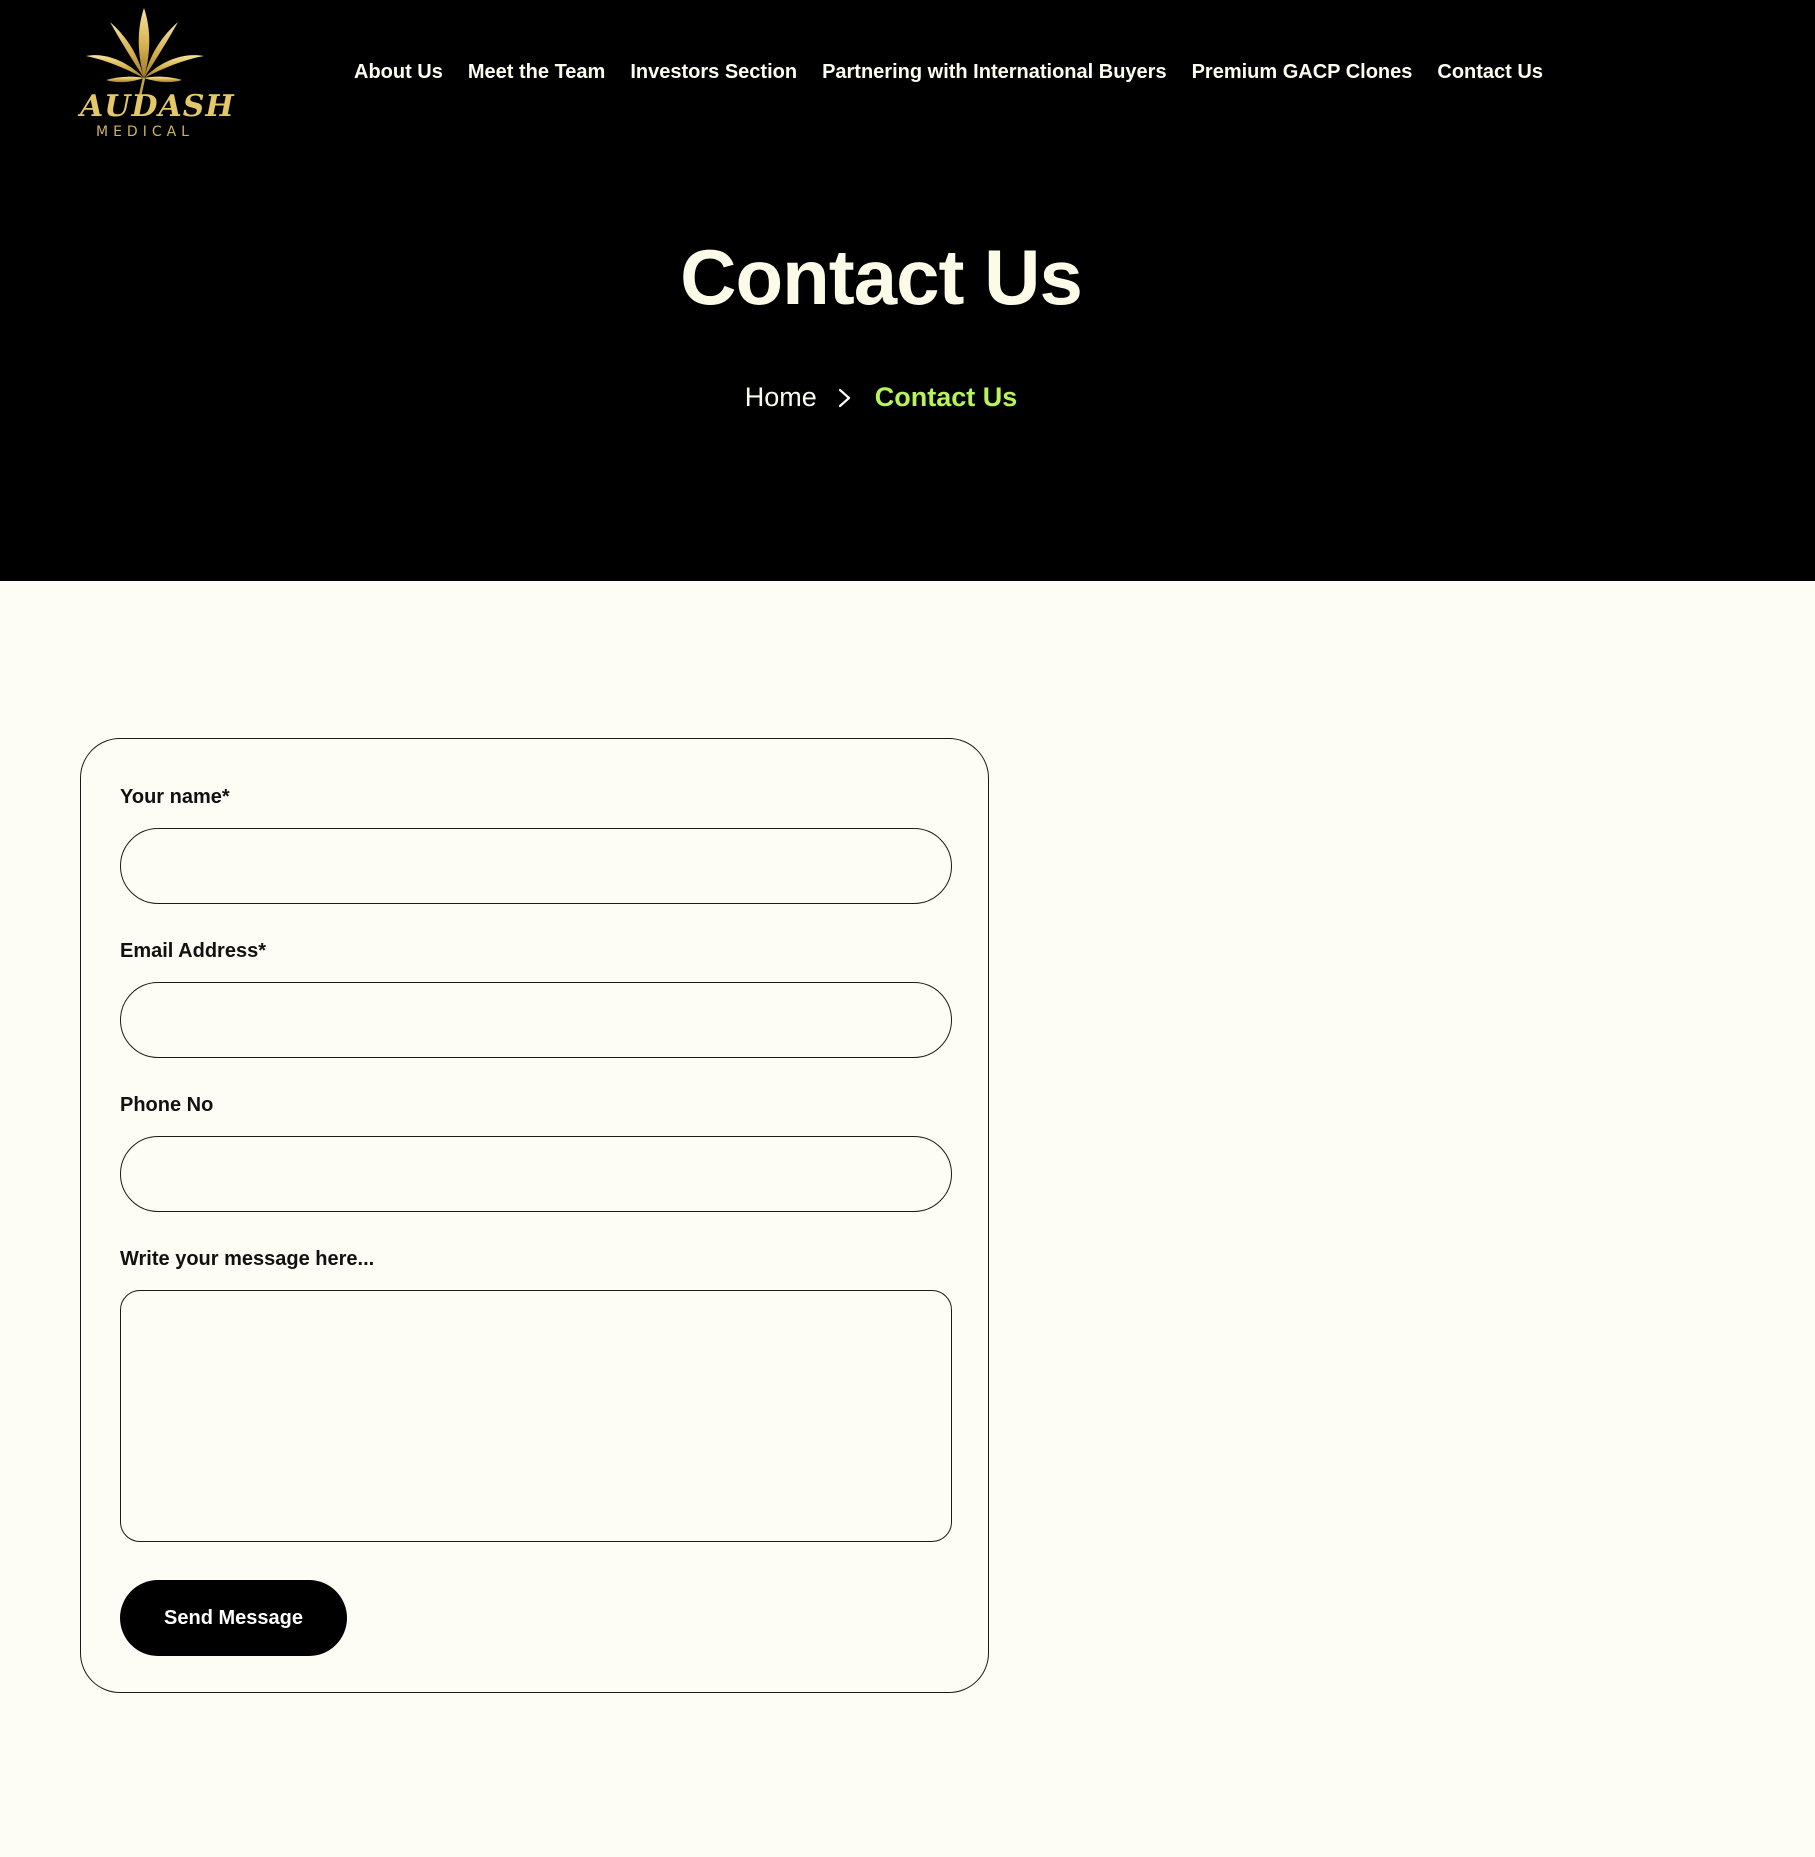 The height and width of the screenshot is (1857, 1815). I want to click on breadcrumb: Home Contact Us, so click(881, 397).